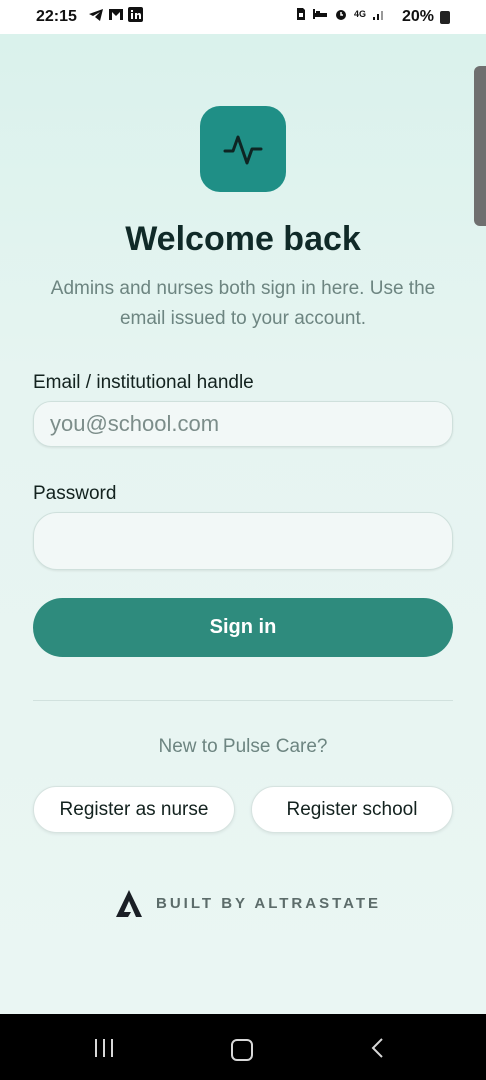  Describe the element at coordinates (300, 14) in the screenshot. I see `sim-icon` at that location.